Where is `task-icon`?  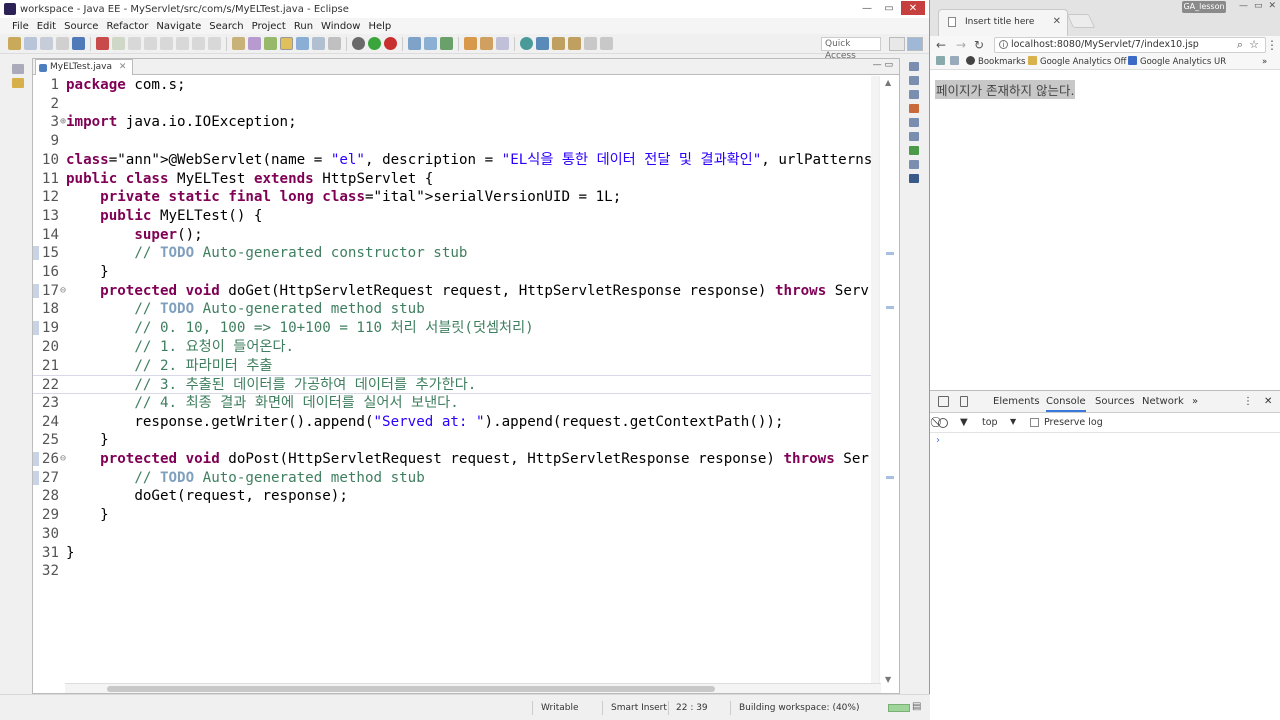
task-icon is located at coordinates (254, 43).